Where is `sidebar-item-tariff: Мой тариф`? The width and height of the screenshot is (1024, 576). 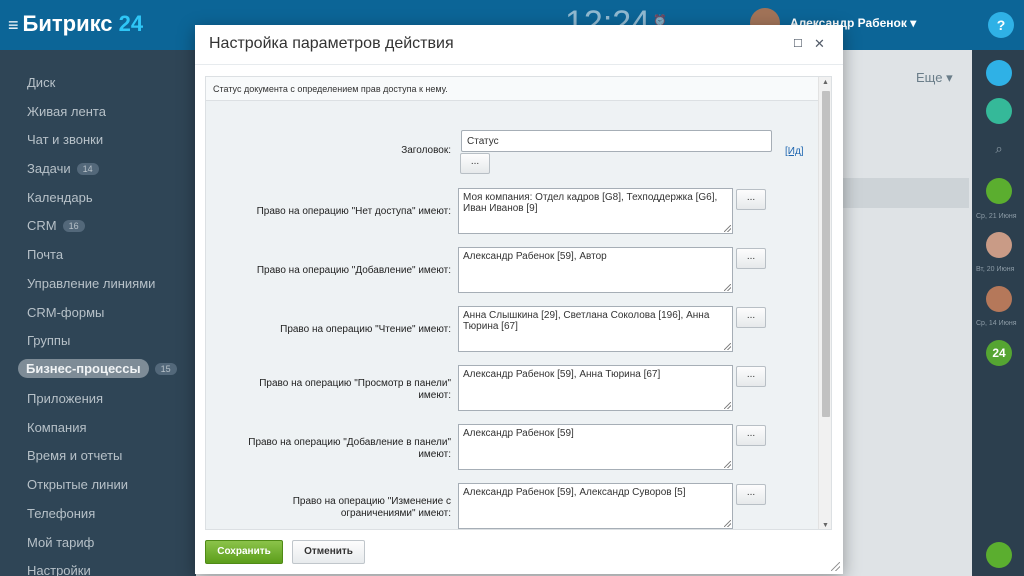
sidebar-item-tariff: Мой тариф is located at coordinates (60, 542).